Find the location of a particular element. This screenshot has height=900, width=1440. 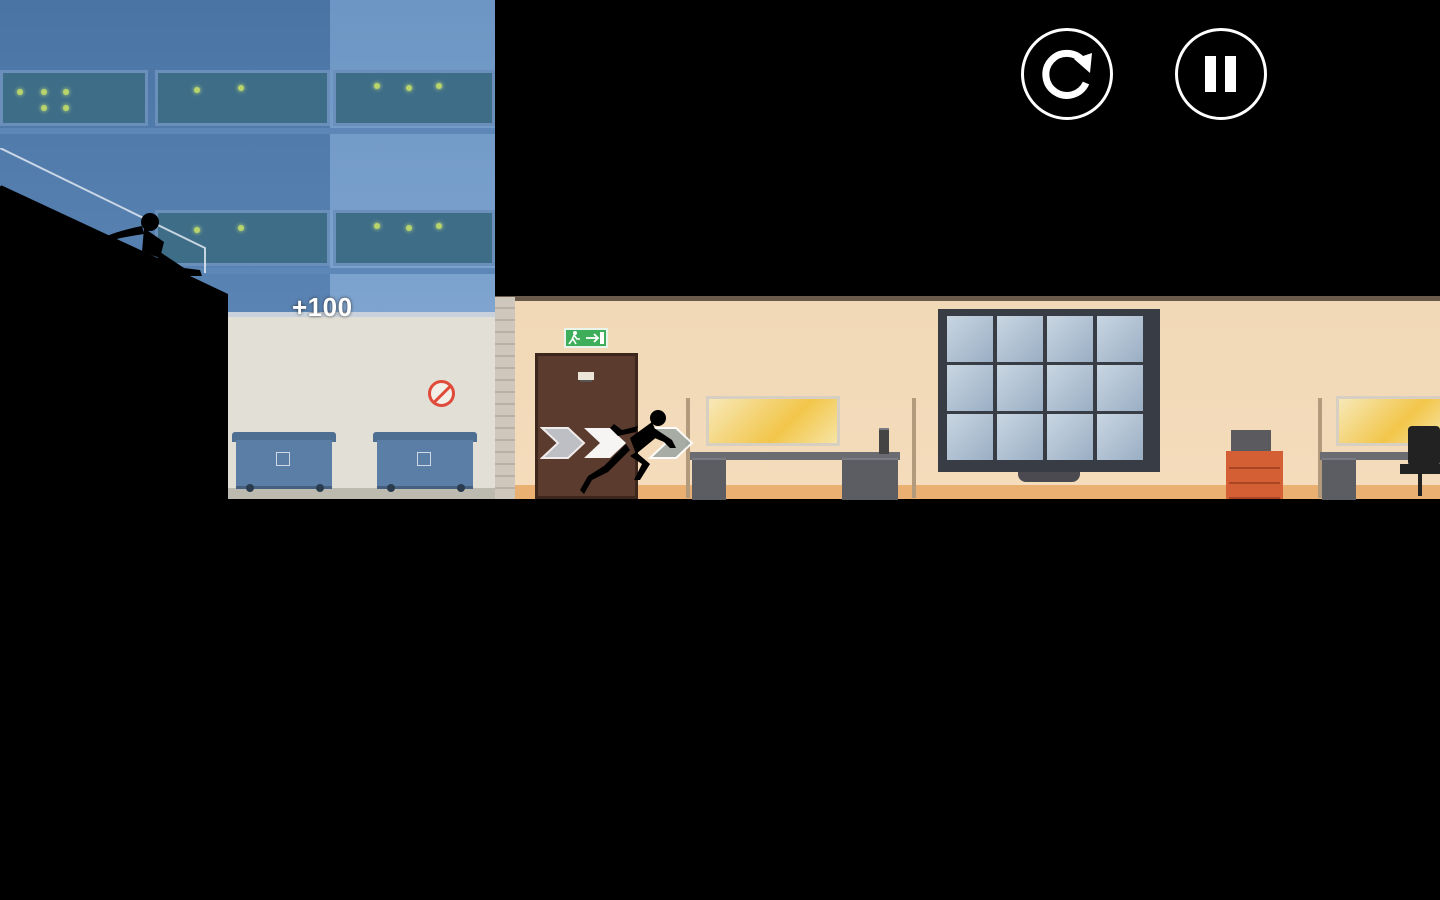

rooftop-ledge-silhouette is located at coordinates (114, 543).